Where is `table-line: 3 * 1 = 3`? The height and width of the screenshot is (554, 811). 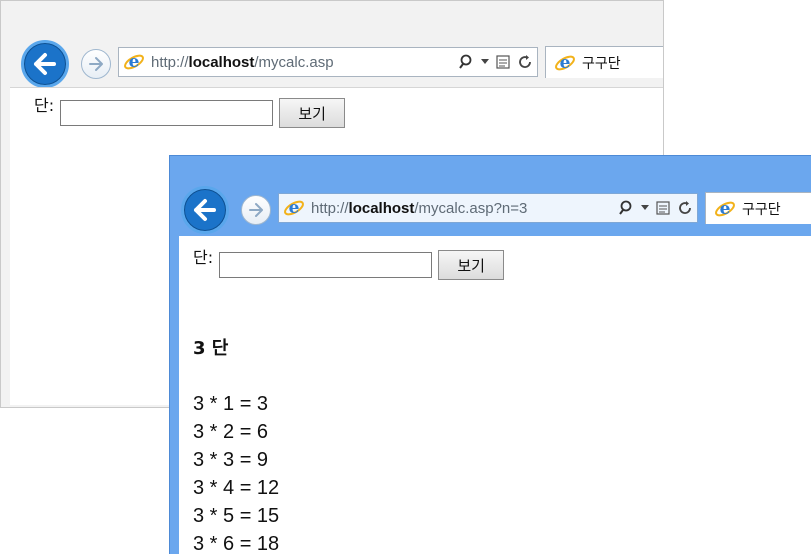
table-line: 3 * 1 = 3 is located at coordinates (231, 404).